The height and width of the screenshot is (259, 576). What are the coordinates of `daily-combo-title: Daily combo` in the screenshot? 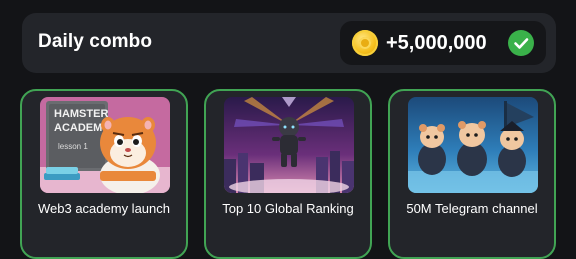 It's located at (95, 41).